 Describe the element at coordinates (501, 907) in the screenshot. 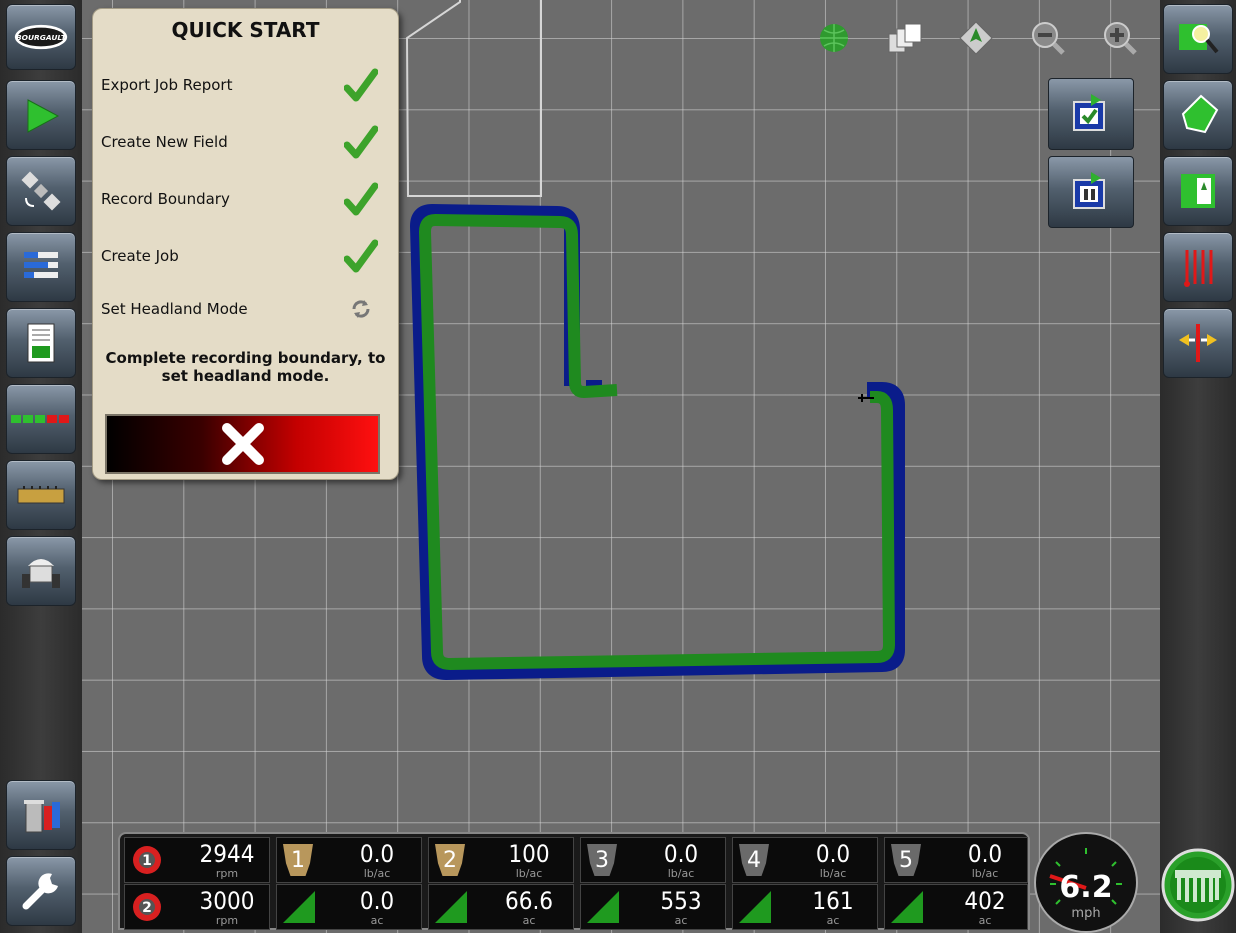

I see `product-2-area-cell: 66.6 ac` at that location.